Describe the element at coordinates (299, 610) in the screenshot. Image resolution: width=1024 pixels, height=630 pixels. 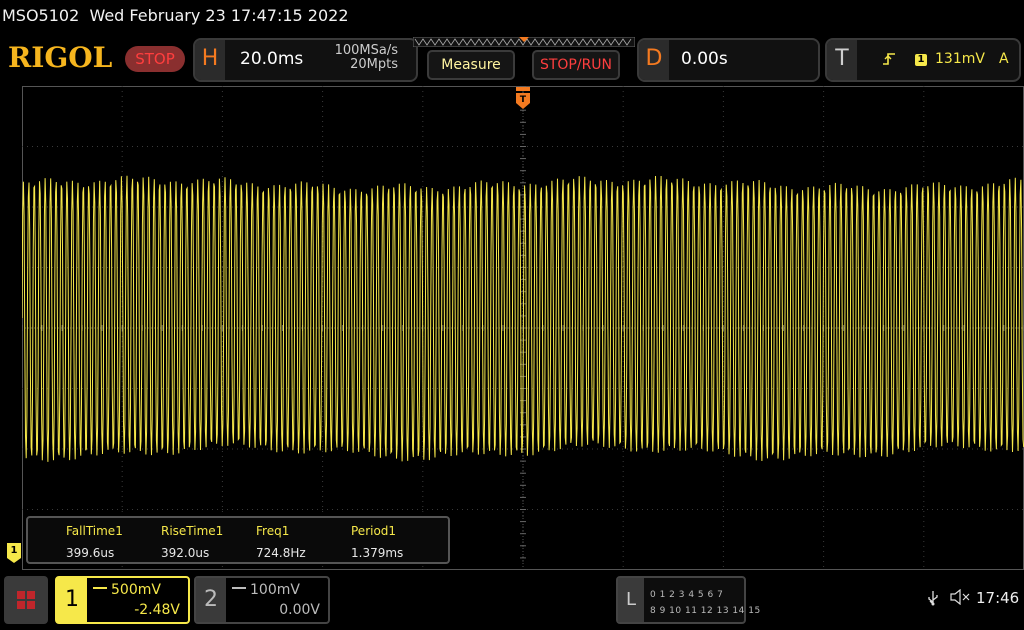
I see `ch2-offset: 0.00V` at that location.